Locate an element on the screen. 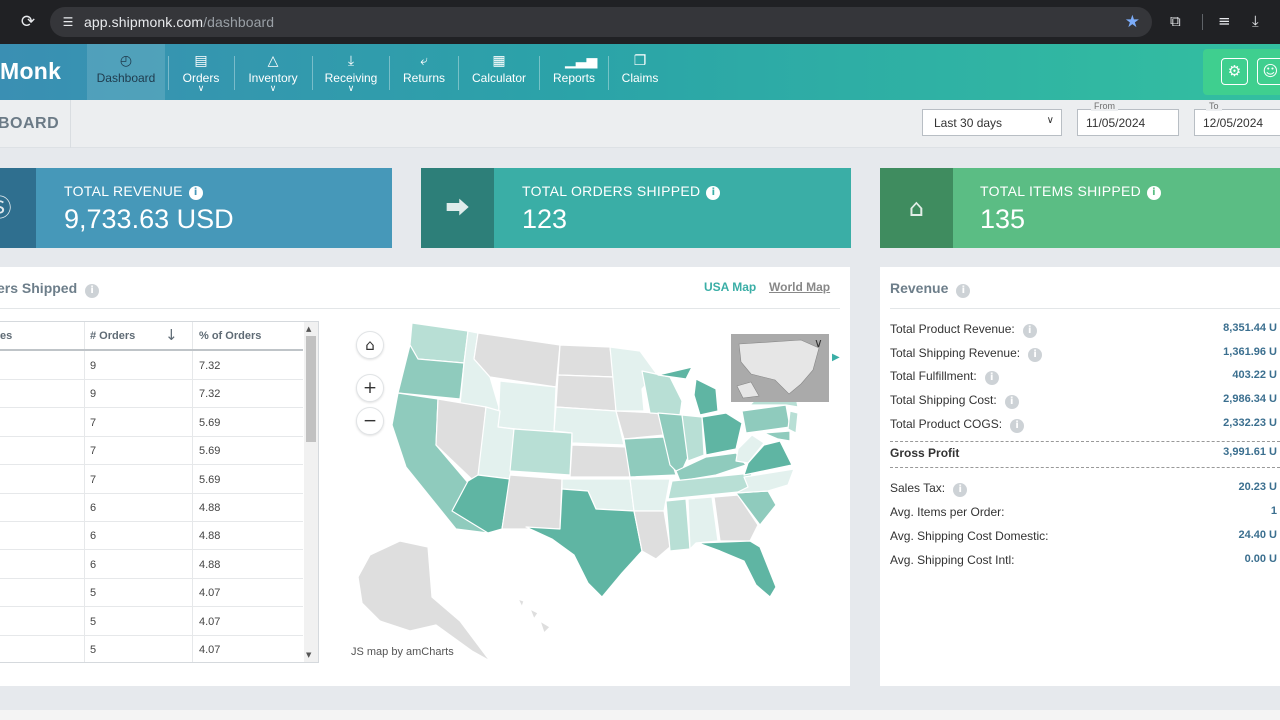 The height and width of the screenshot is (720, 1280). to-date-value: 12/05/2024 is located at coordinates (1233, 123).